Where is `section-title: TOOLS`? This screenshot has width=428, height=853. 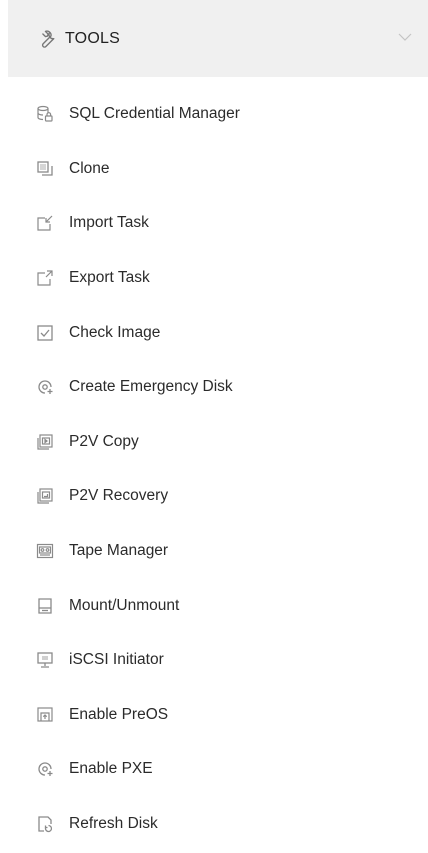
section-title: TOOLS is located at coordinates (92, 38).